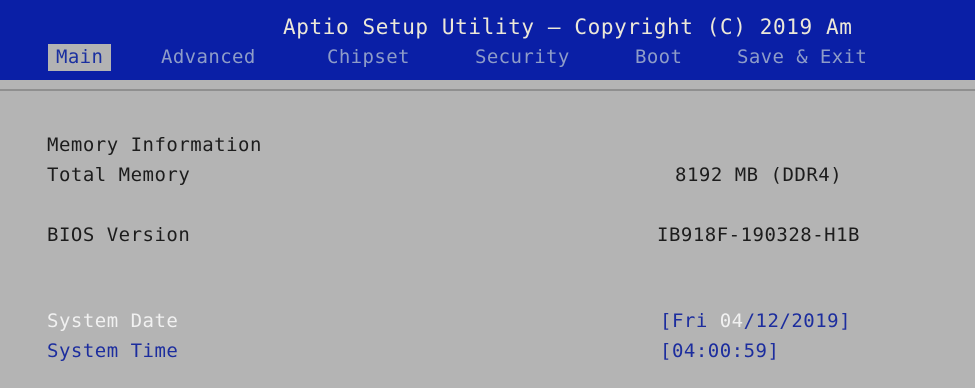 The height and width of the screenshot is (388, 975). Describe the element at coordinates (119, 175) in the screenshot. I see `total-memory-label: Total Memory` at that location.